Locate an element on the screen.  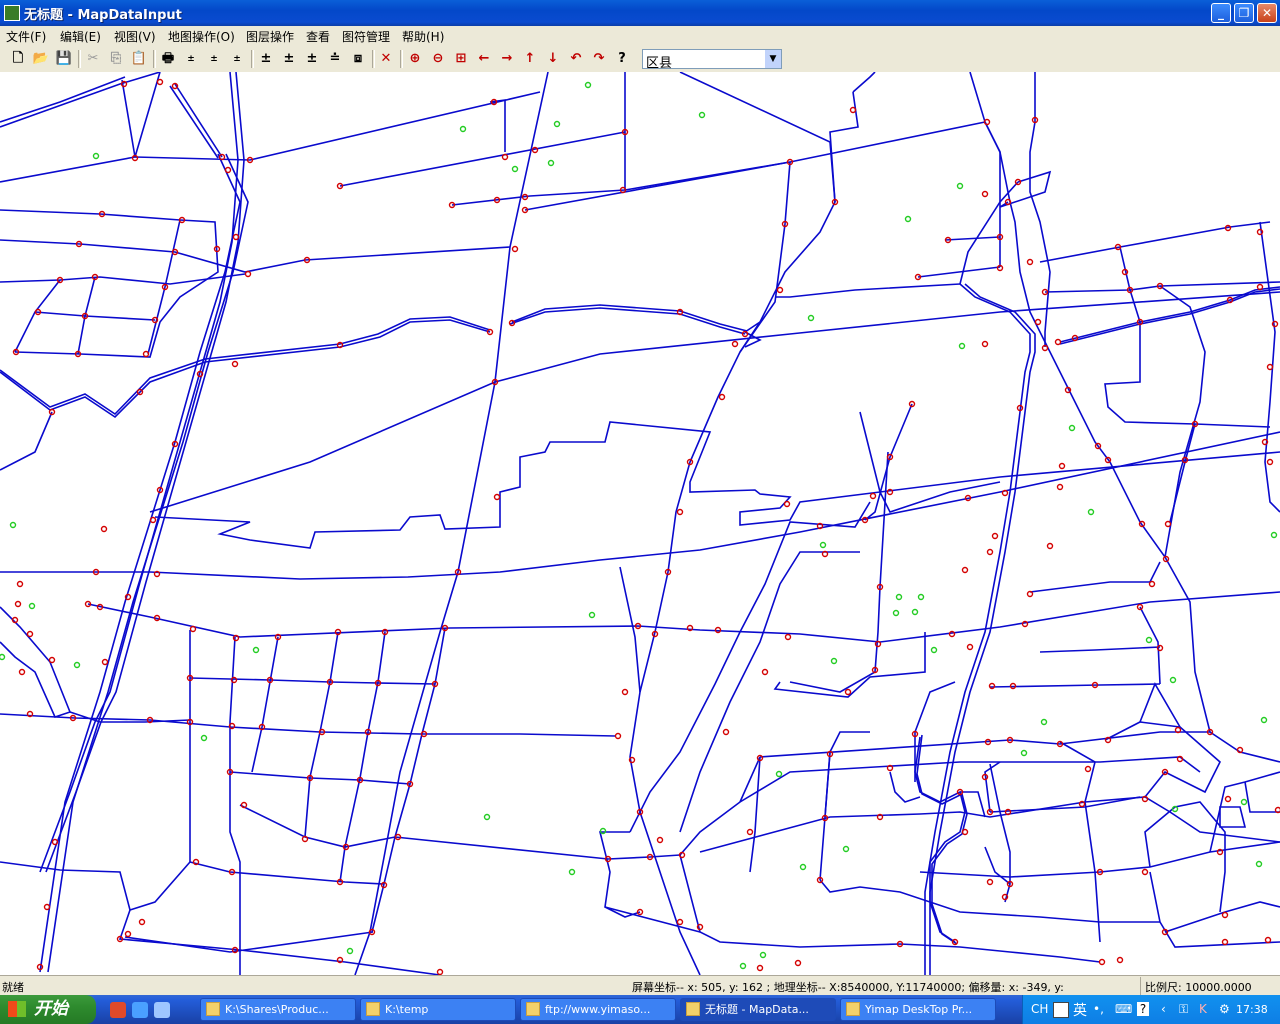
open-folder-icon: 📂 is located at coordinates (41, 59).